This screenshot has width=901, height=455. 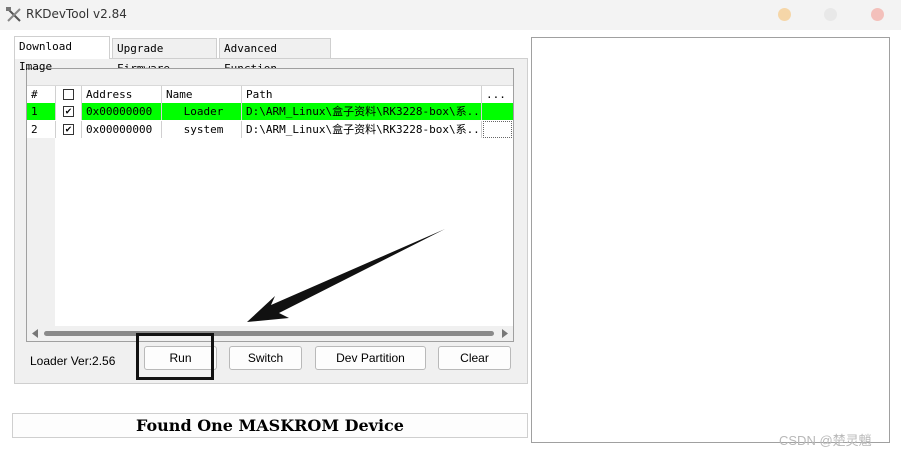 What do you see at coordinates (41, 94) in the screenshot?
I see `header-num: #` at bounding box center [41, 94].